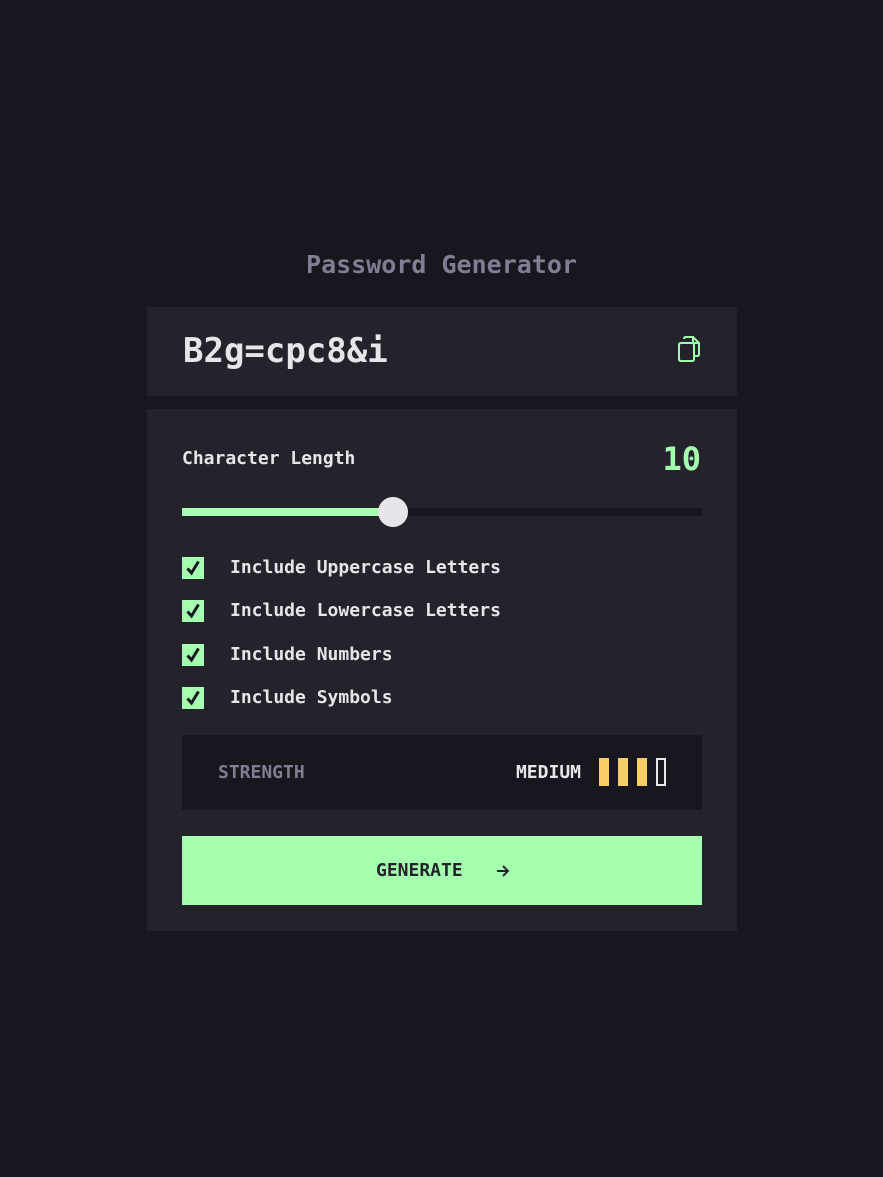  What do you see at coordinates (285, 351) in the screenshot?
I see `generated-password: B2g=cpc8&i` at bounding box center [285, 351].